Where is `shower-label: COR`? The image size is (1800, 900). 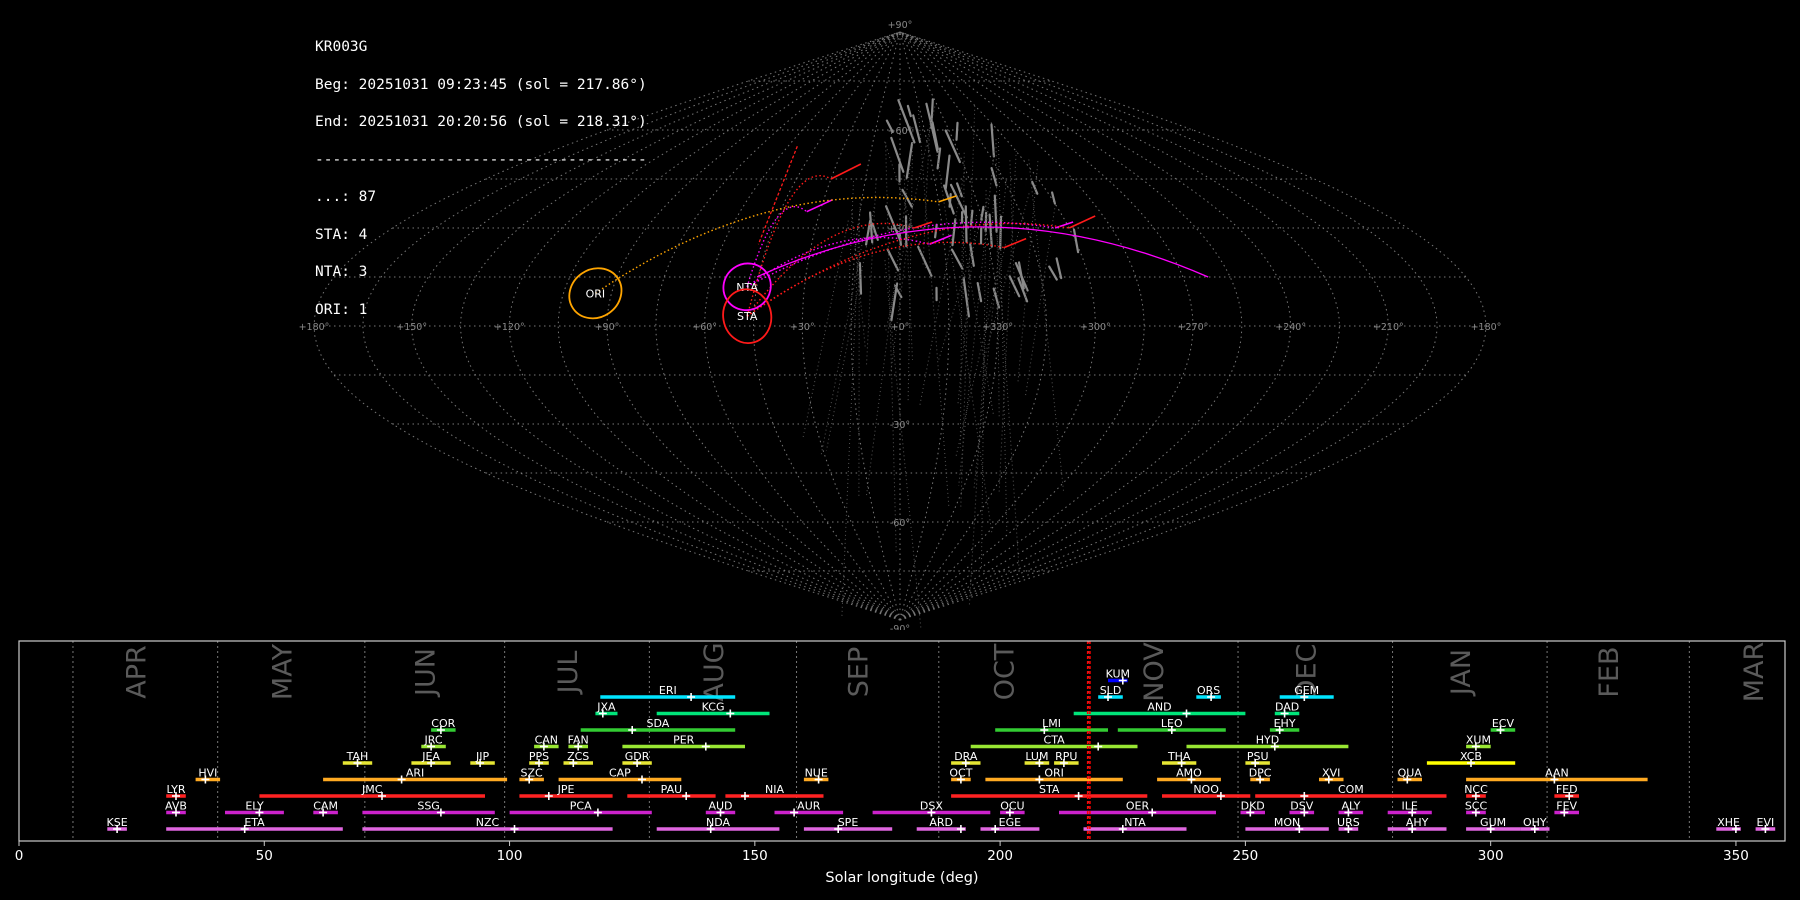
shower-label: COR is located at coordinates (443, 723).